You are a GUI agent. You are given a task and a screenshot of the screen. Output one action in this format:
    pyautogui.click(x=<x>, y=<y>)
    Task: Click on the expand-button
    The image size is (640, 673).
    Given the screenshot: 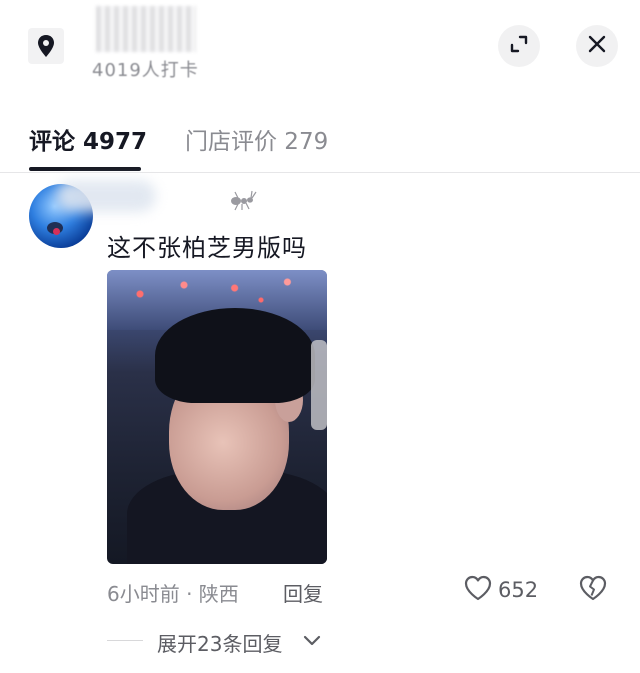 What is the action you would take?
    pyautogui.click(x=519, y=46)
    